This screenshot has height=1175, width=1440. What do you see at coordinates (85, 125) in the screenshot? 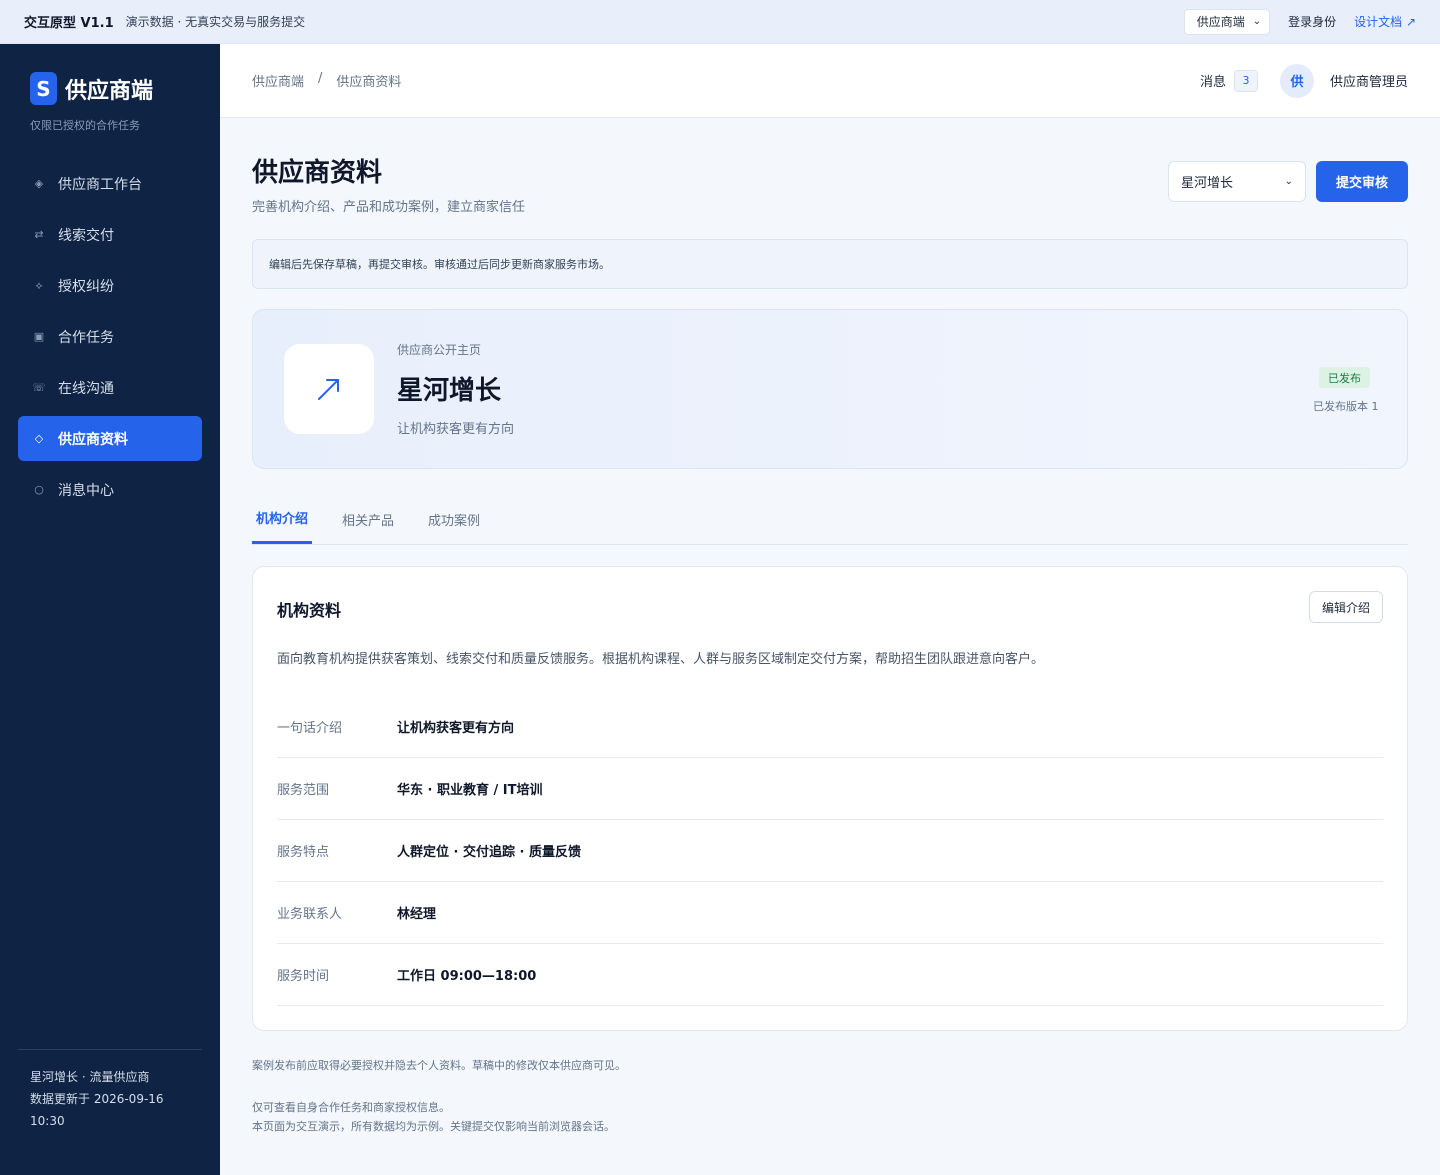
I see `brand-subtitle: 仅限已授权的合作任务` at bounding box center [85, 125].